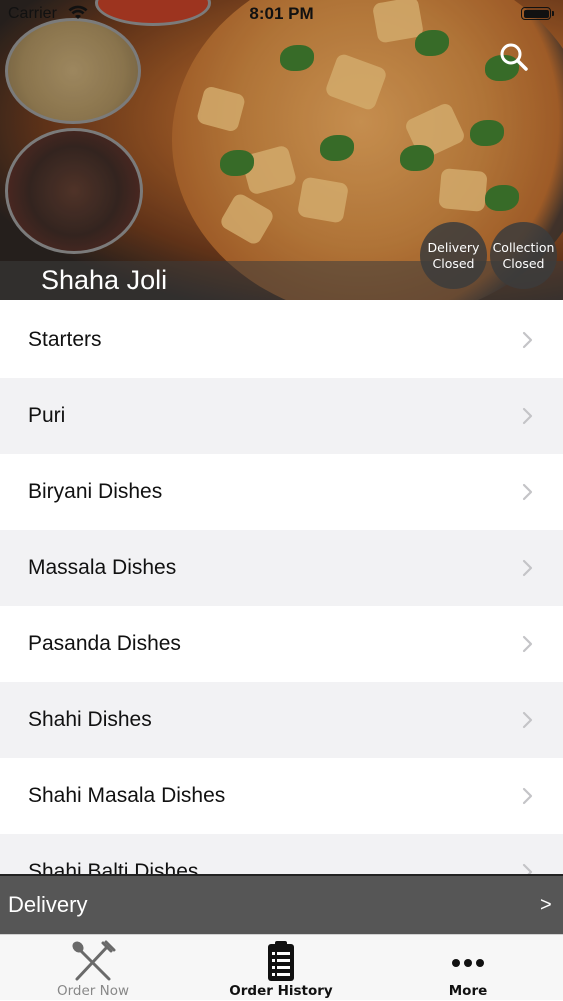 This screenshot has height=1001, width=563. I want to click on delivery-status-badge: Delivery Closed, so click(453, 255).